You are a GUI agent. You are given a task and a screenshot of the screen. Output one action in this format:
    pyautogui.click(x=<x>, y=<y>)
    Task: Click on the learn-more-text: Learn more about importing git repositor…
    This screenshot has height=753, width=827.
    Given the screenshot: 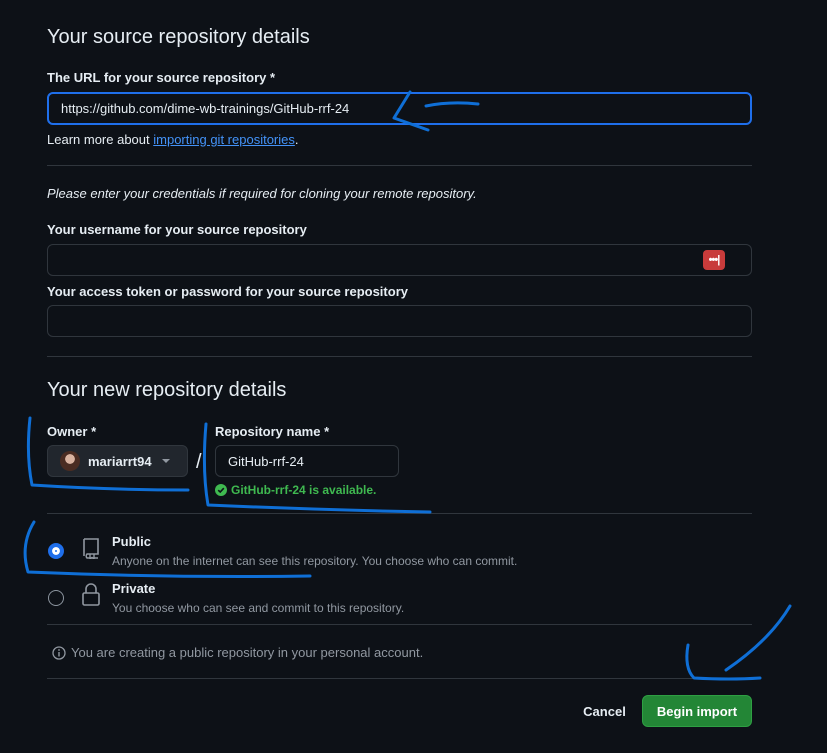 What is the action you would take?
    pyautogui.click(x=173, y=139)
    